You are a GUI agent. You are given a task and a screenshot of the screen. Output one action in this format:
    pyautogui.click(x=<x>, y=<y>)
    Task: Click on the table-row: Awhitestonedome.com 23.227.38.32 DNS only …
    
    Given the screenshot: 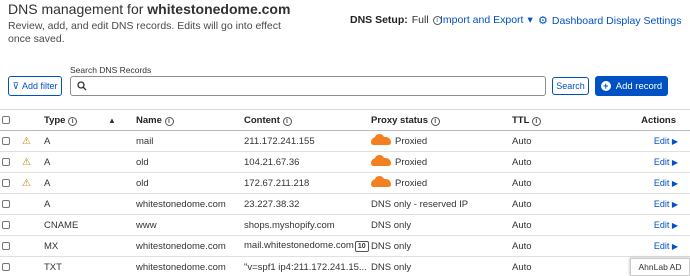 What is the action you would take?
    pyautogui.click(x=345, y=204)
    